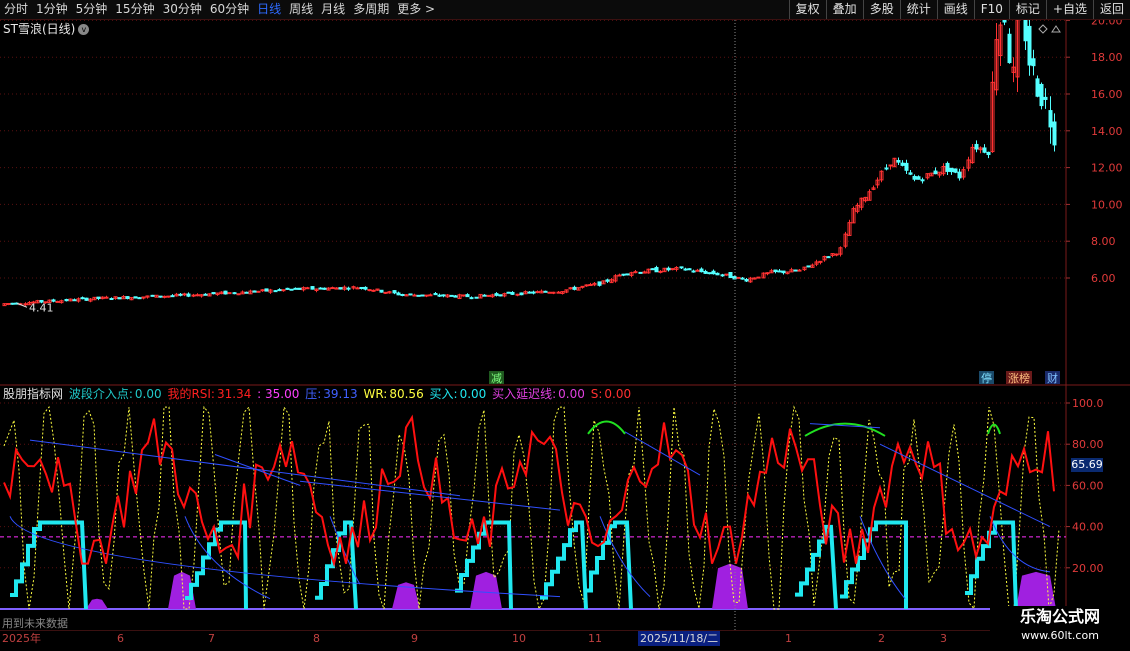  Describe the element at coordinates (881, 638) in the screenshot. I see `xaxis-label-feb: 2` at that location.